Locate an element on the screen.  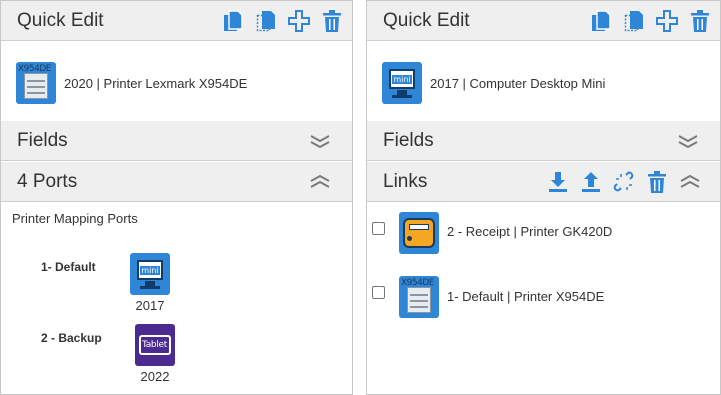
links-header: Links is located at coordinates (543, 182).